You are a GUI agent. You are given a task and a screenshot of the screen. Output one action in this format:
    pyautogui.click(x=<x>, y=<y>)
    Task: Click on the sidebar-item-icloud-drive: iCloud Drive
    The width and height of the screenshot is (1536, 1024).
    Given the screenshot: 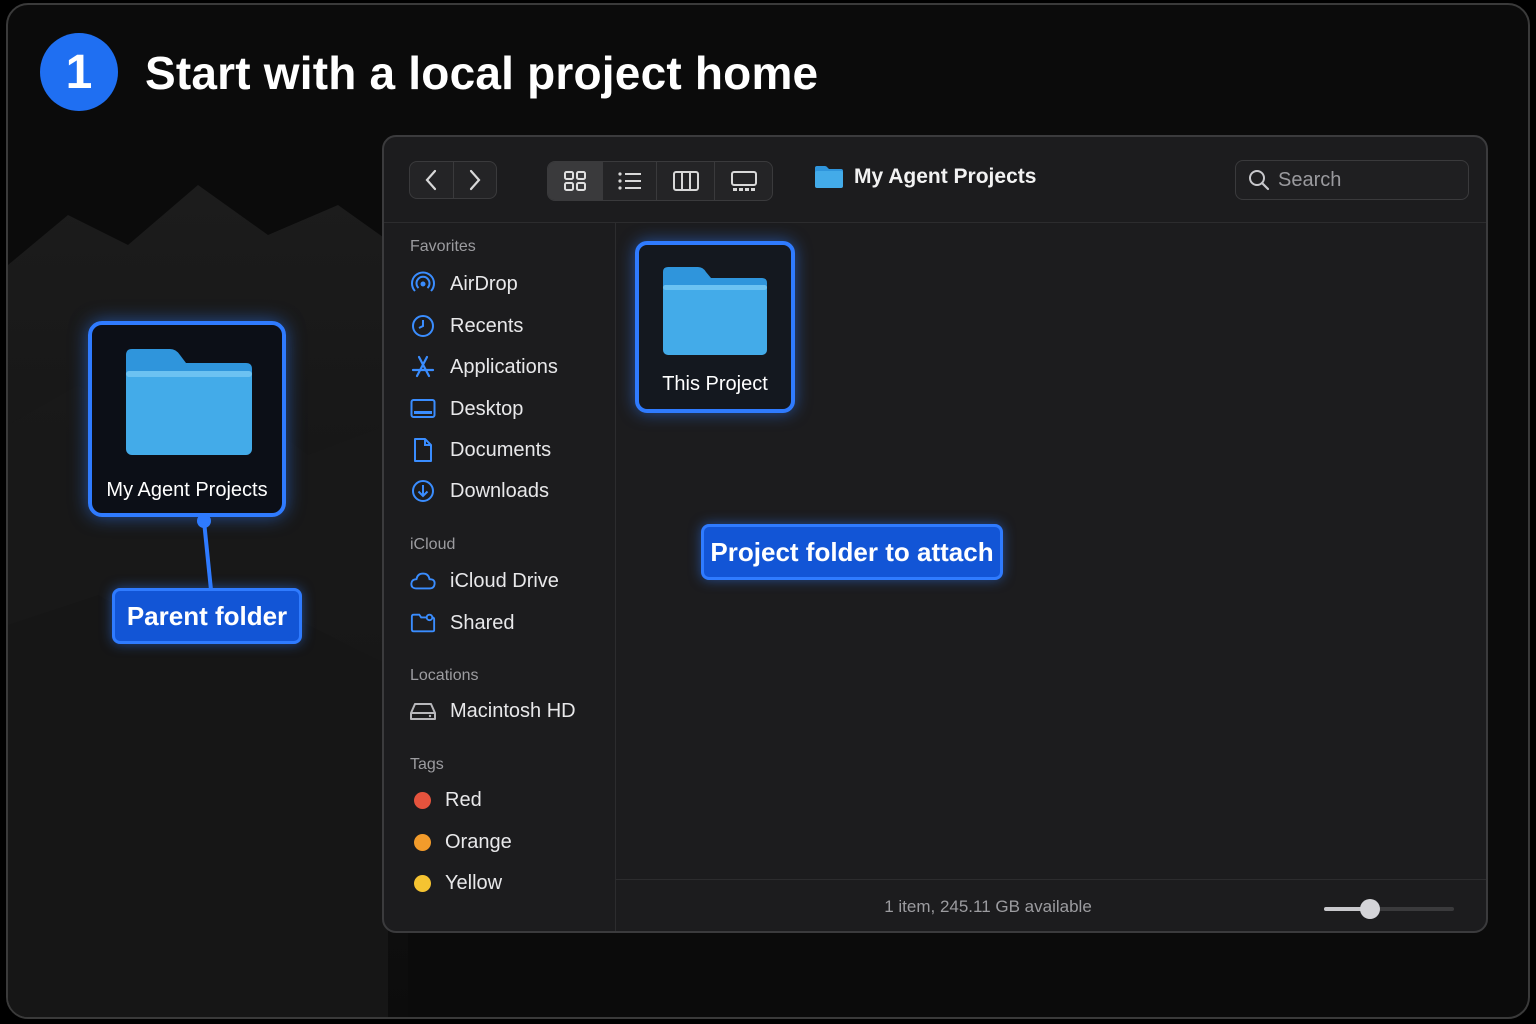 What is the action you would take?
    pyautogui.click(x=484, y=581)
    